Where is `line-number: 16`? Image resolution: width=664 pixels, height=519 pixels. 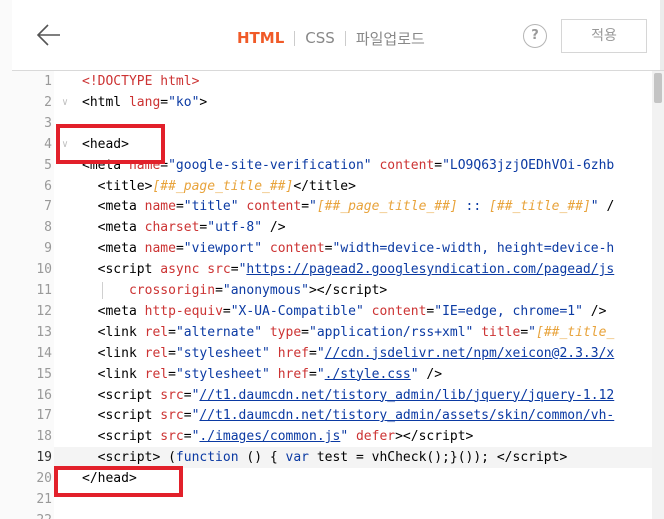
line-number: 16 is located at coordinates (44, 395).